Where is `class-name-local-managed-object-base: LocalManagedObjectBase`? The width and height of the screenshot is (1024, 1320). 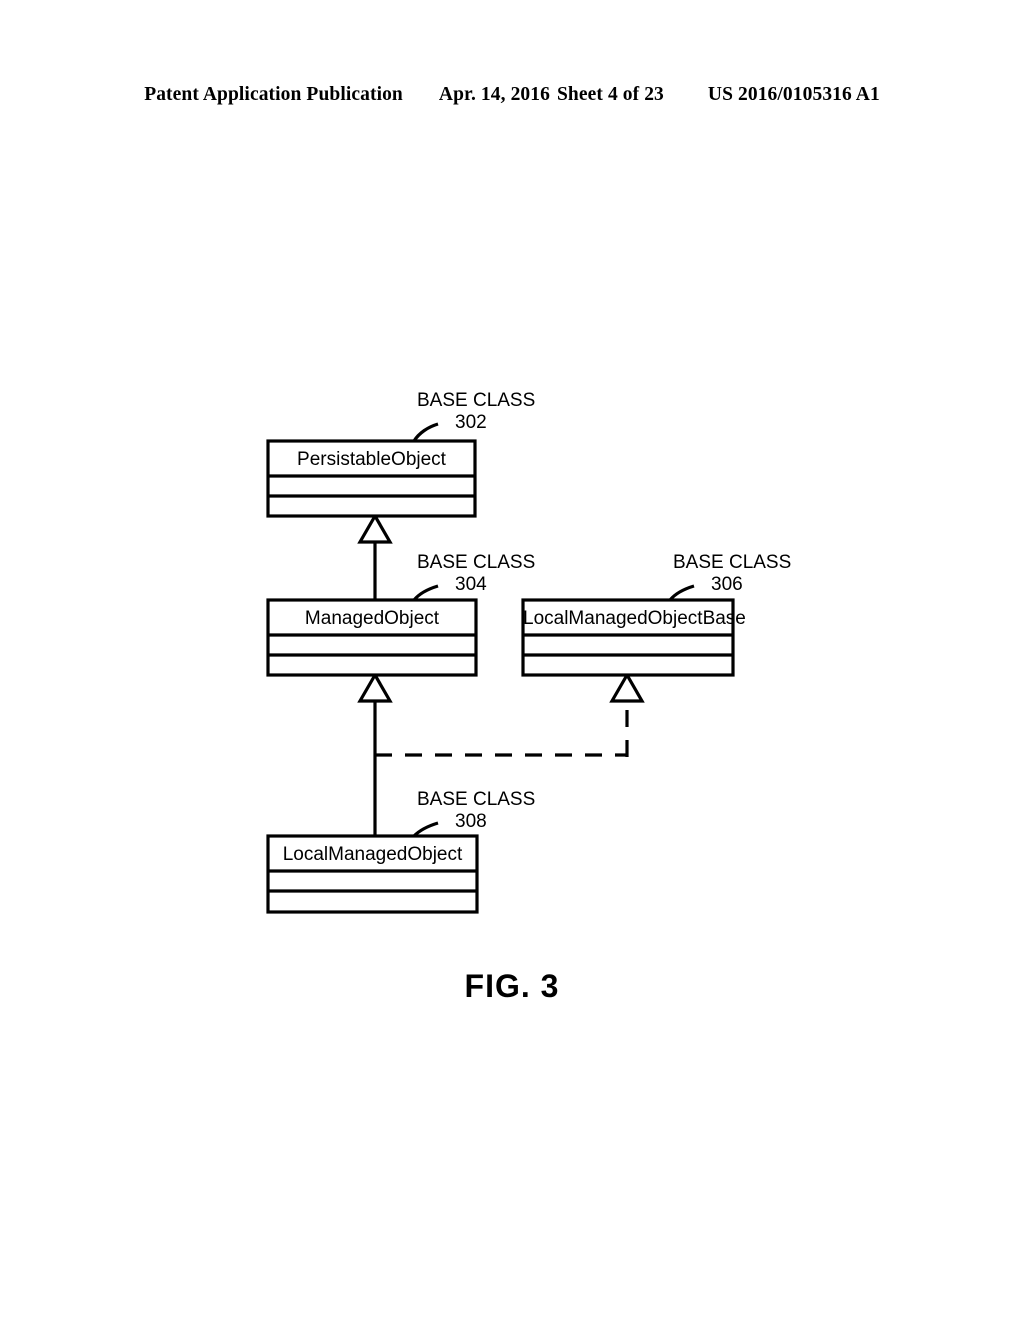
class-name-local-managed-object-base: LocalManagedObjectBase is located at coordinates (634, 618).